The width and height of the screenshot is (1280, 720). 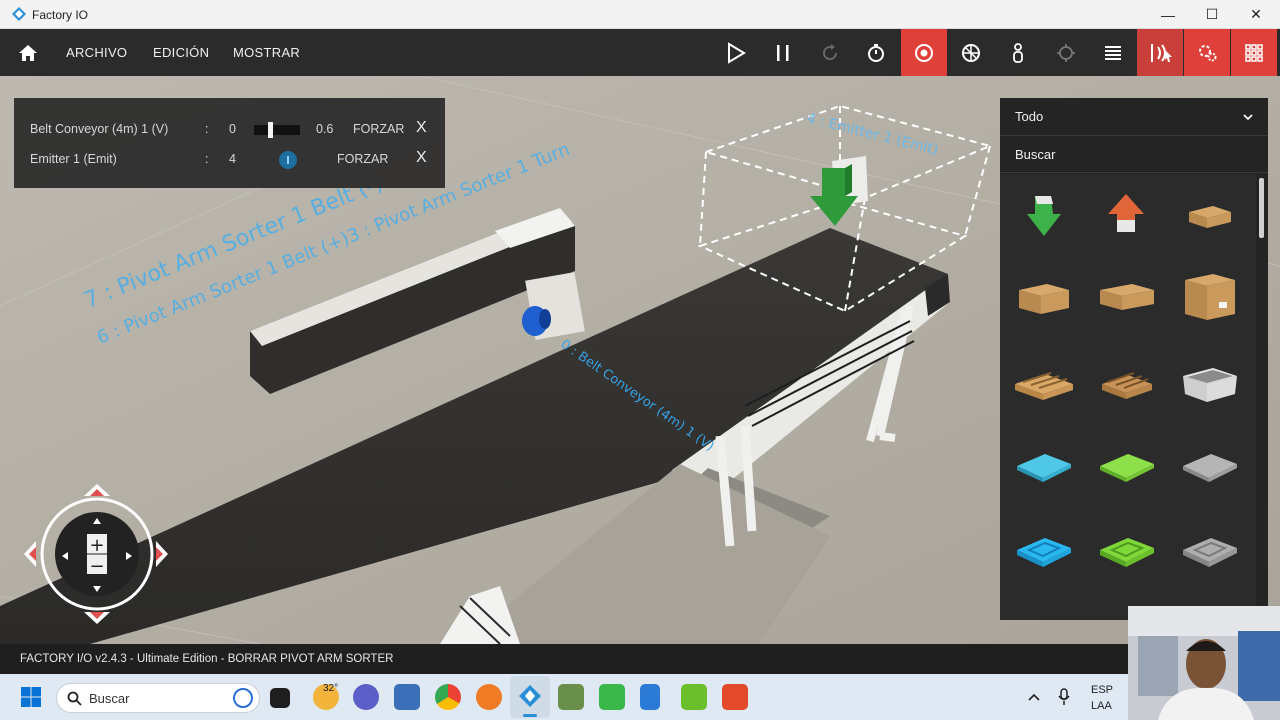 I want to click on play-icon, so click(x=737, y=52).